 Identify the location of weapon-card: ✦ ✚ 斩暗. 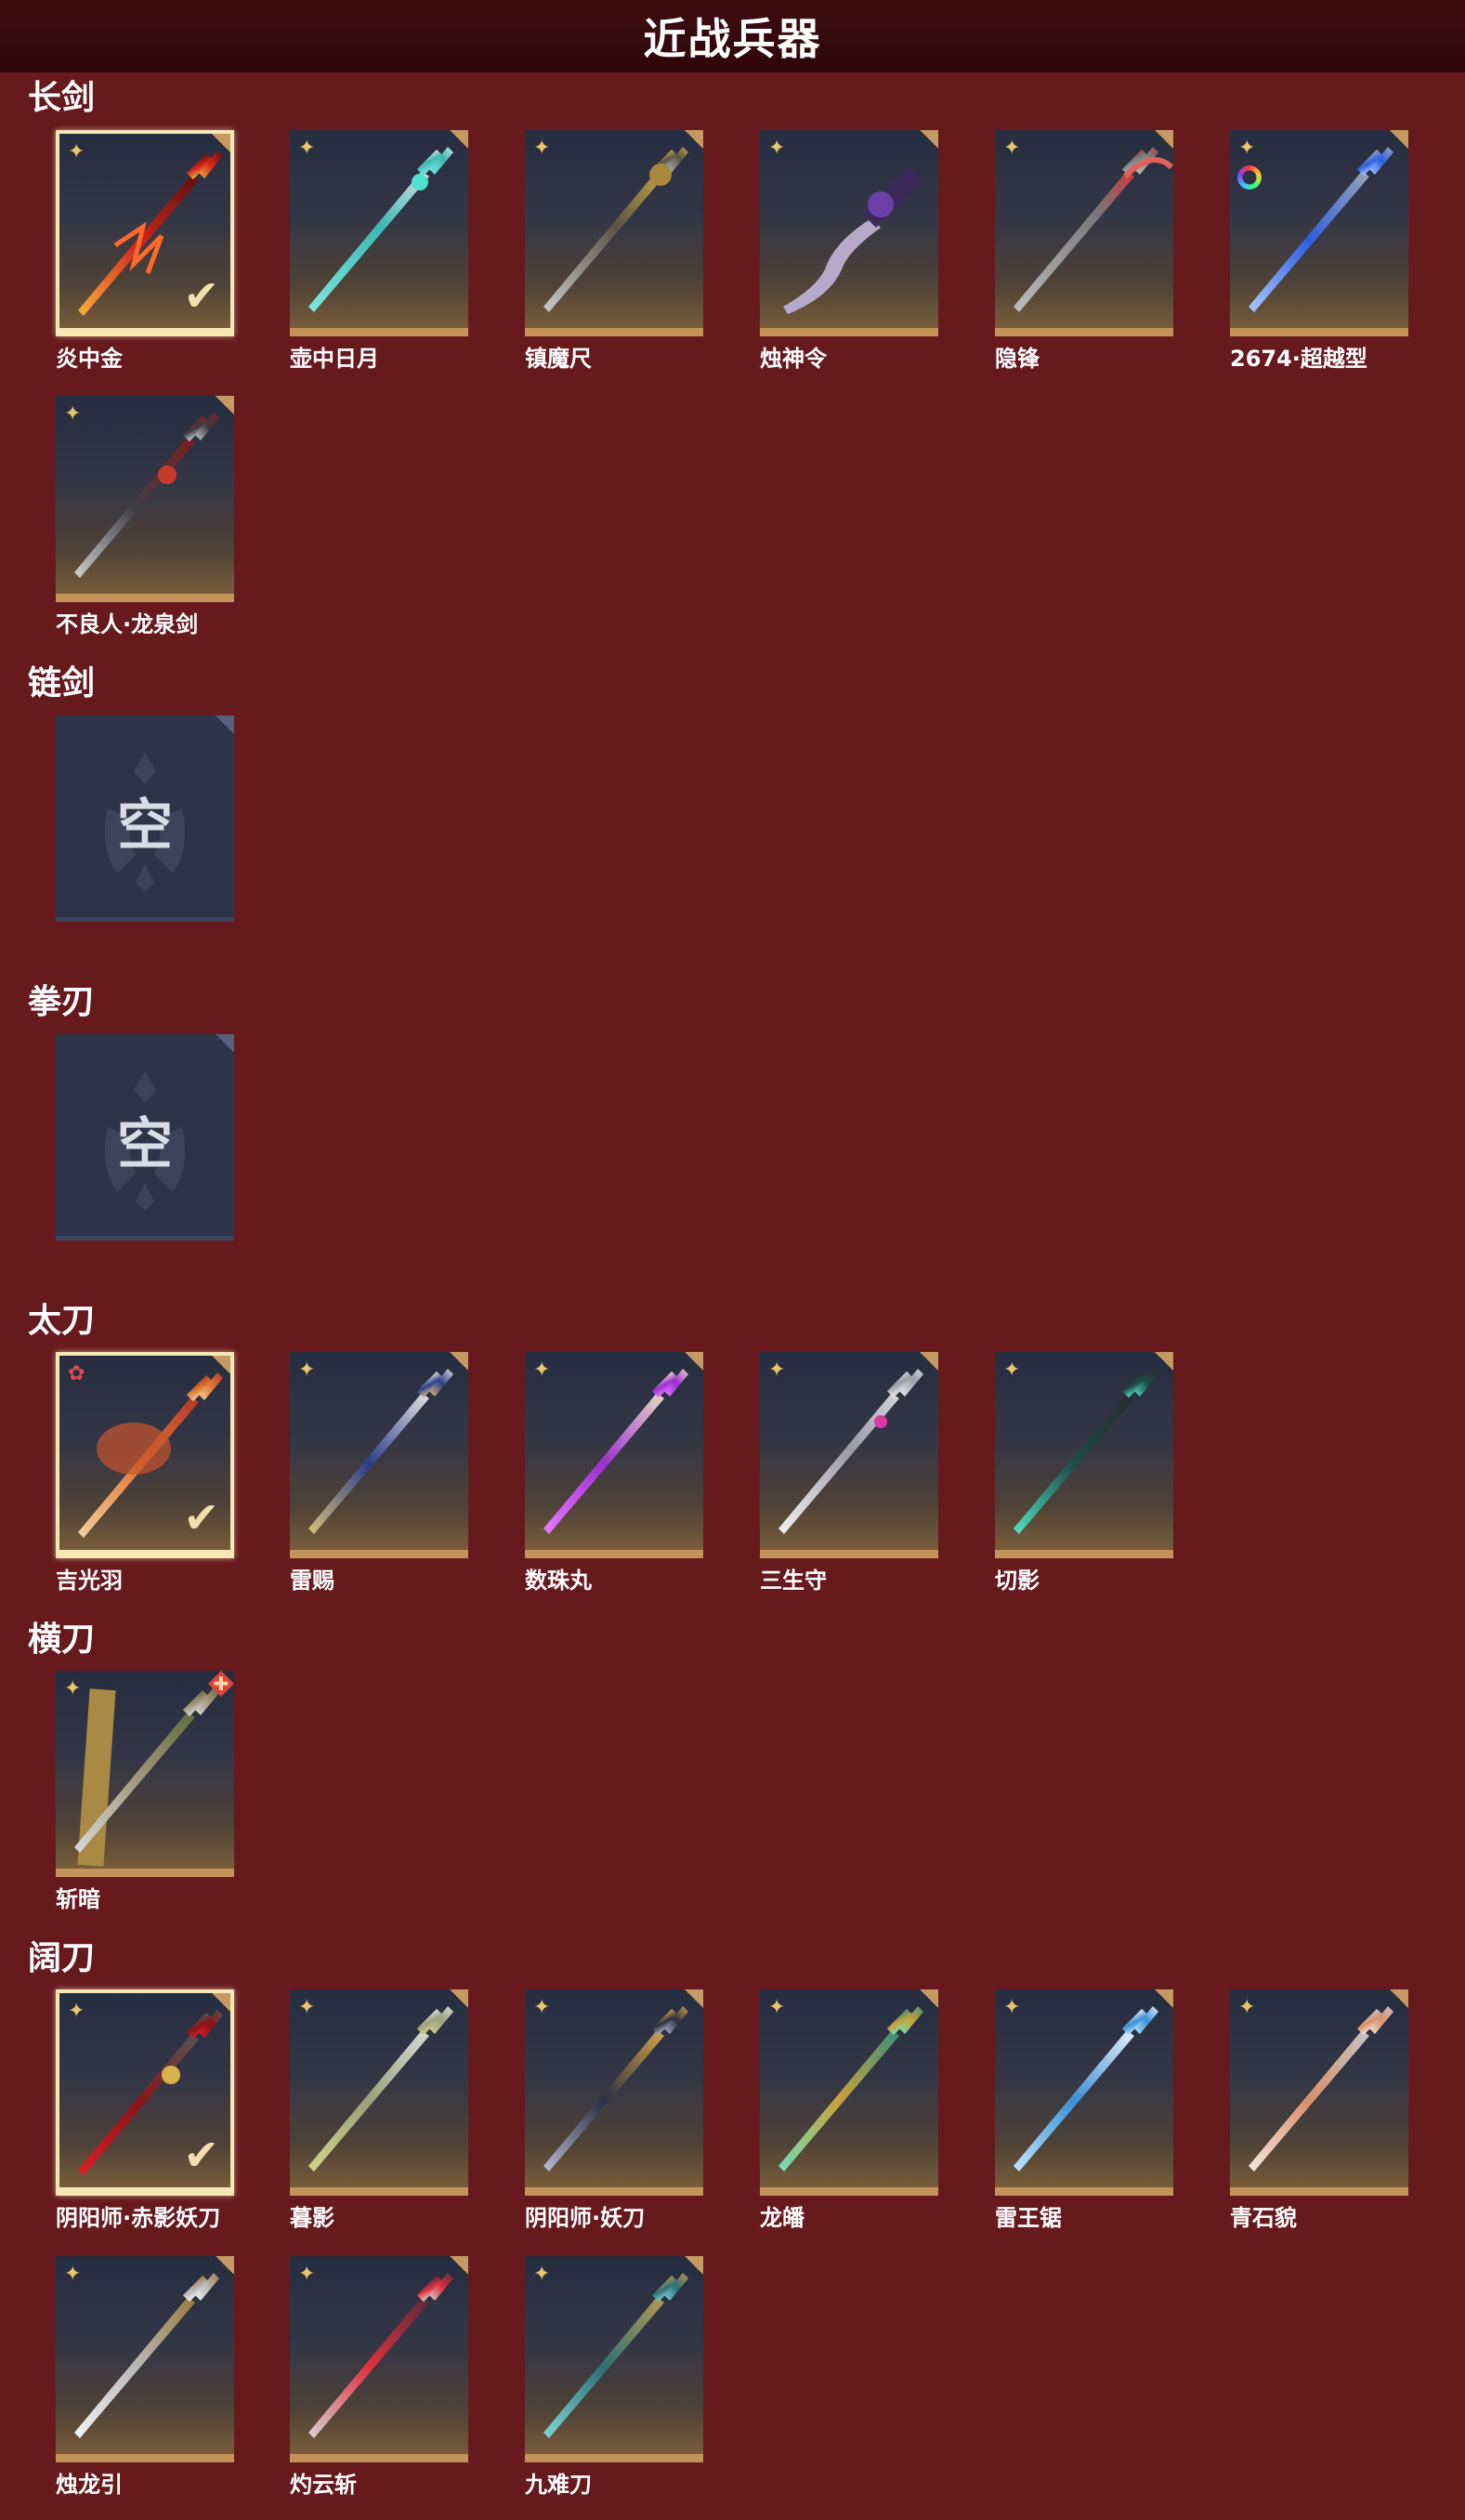
(145, 1791).